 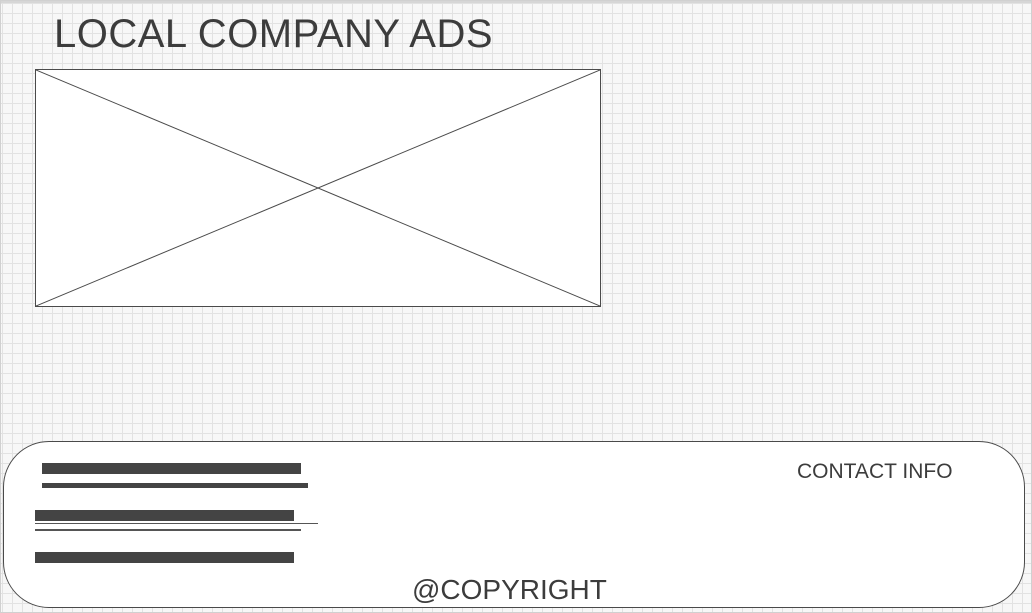 What do you see at coordinates (509, 589) in the screenshot?
I see `copyright-label: @COPYRIGHT` at bounding box center [509, 589].